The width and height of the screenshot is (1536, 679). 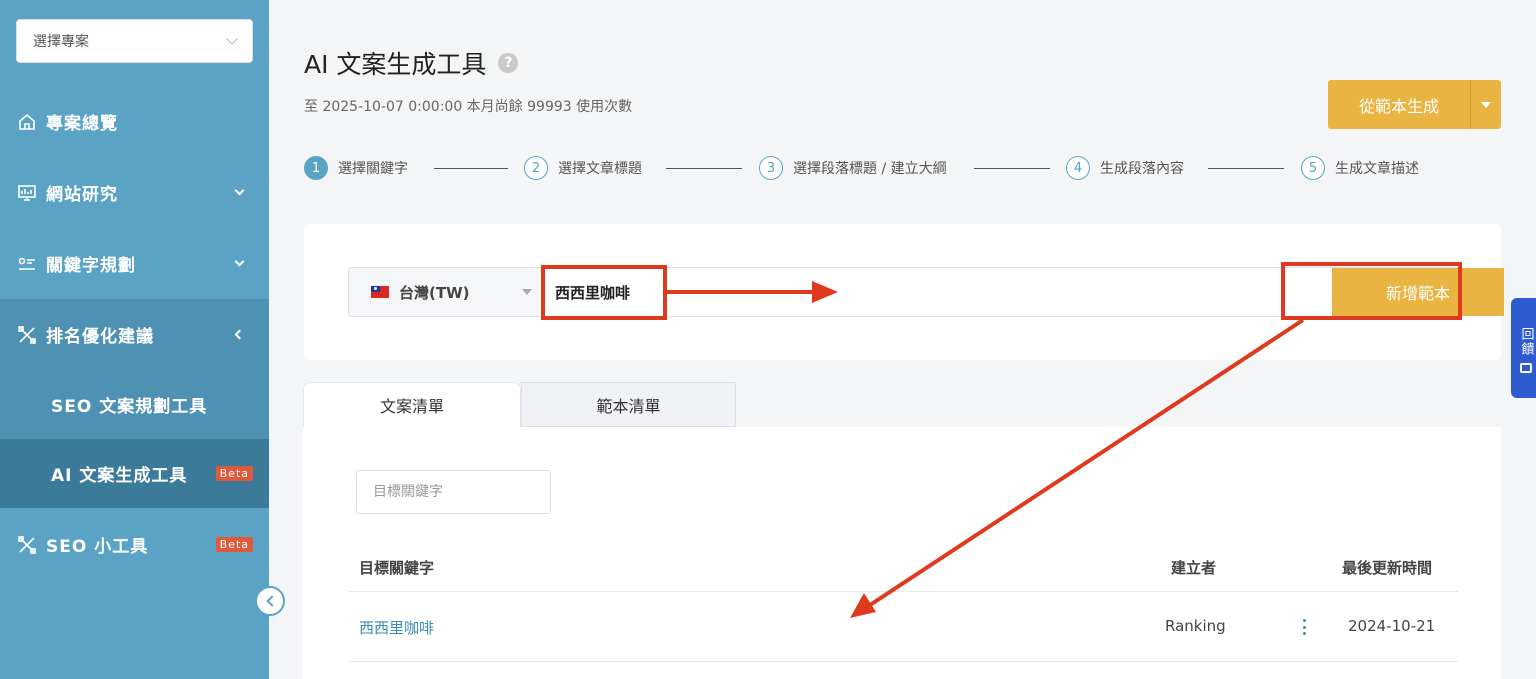 I want to click on tab-copy-list: 文案清單, so click(x=412, y=404).